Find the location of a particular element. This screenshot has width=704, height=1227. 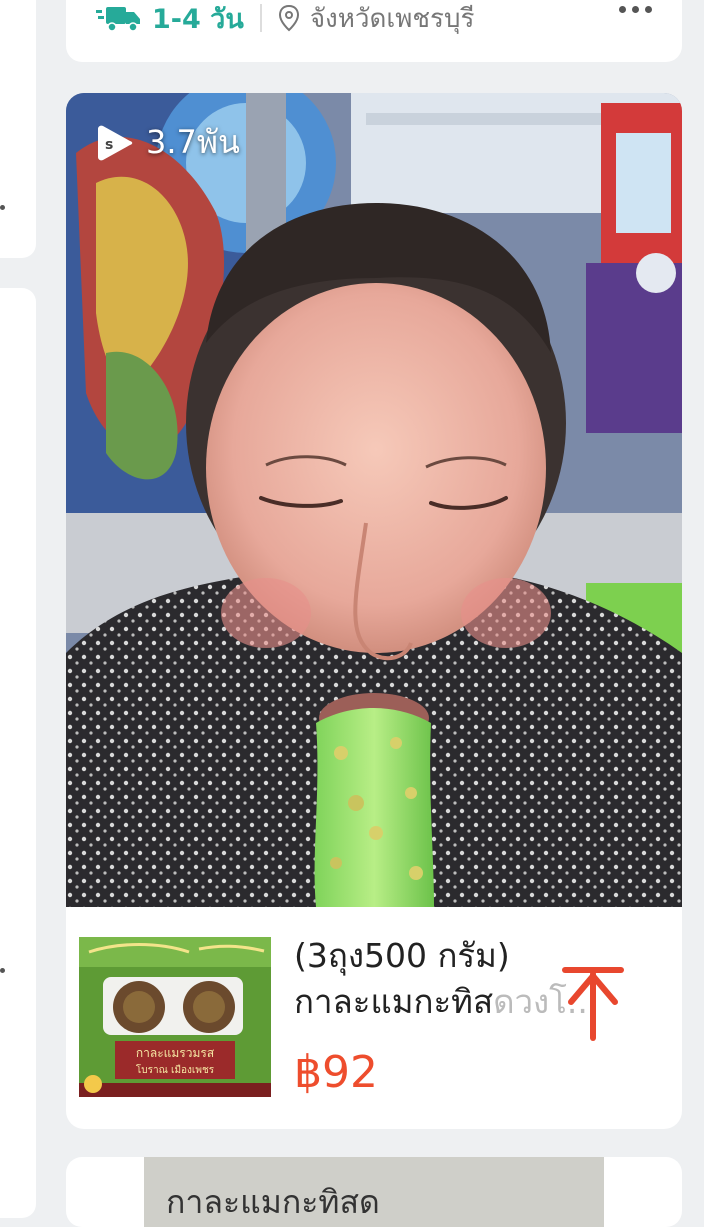

product-price: ฿92 is located at coordinates (336, 1072).